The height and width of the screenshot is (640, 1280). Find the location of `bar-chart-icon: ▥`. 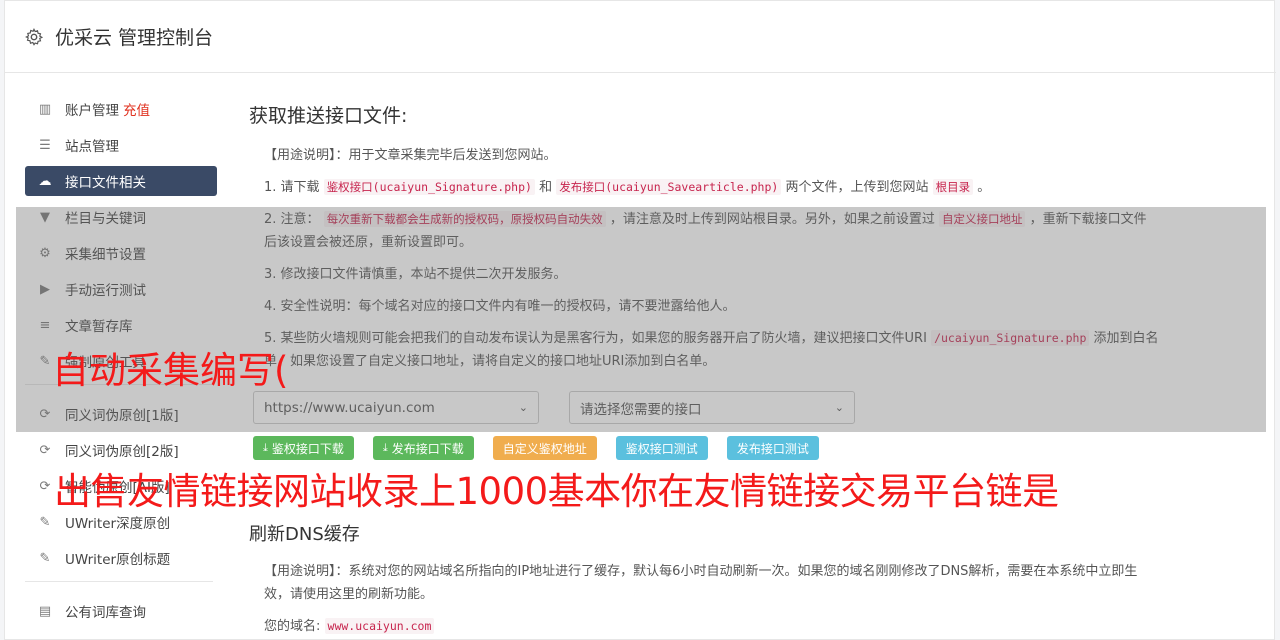

bar-chart-icon: ▥ is located at coordinates (45, 109).